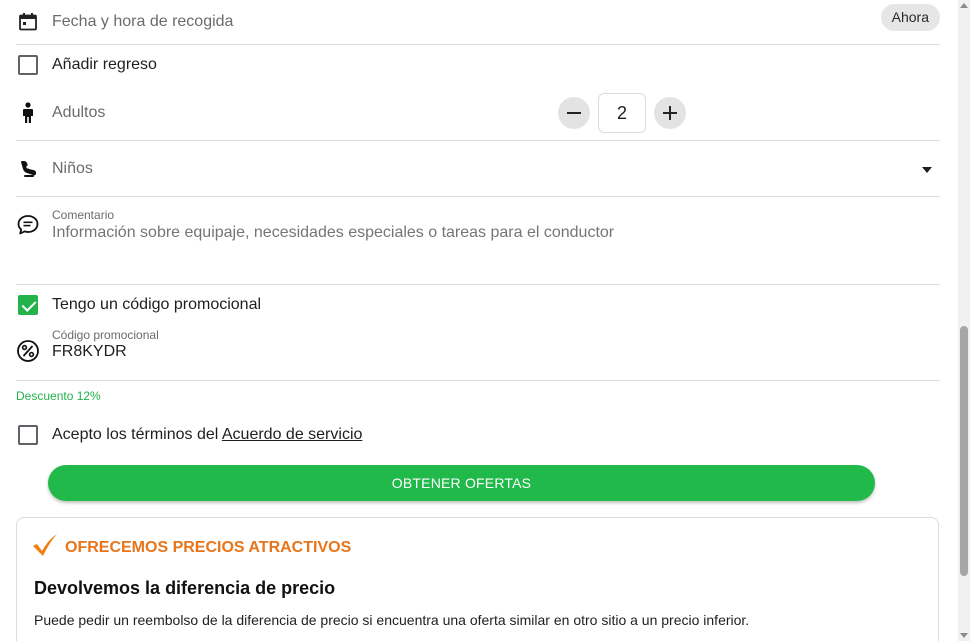 This screenshot has height=641, width=970. What do you see at coordinates (28, 305) in the screenshot?
I see `promo-code-checkbox` at bounding box center [28, 305].